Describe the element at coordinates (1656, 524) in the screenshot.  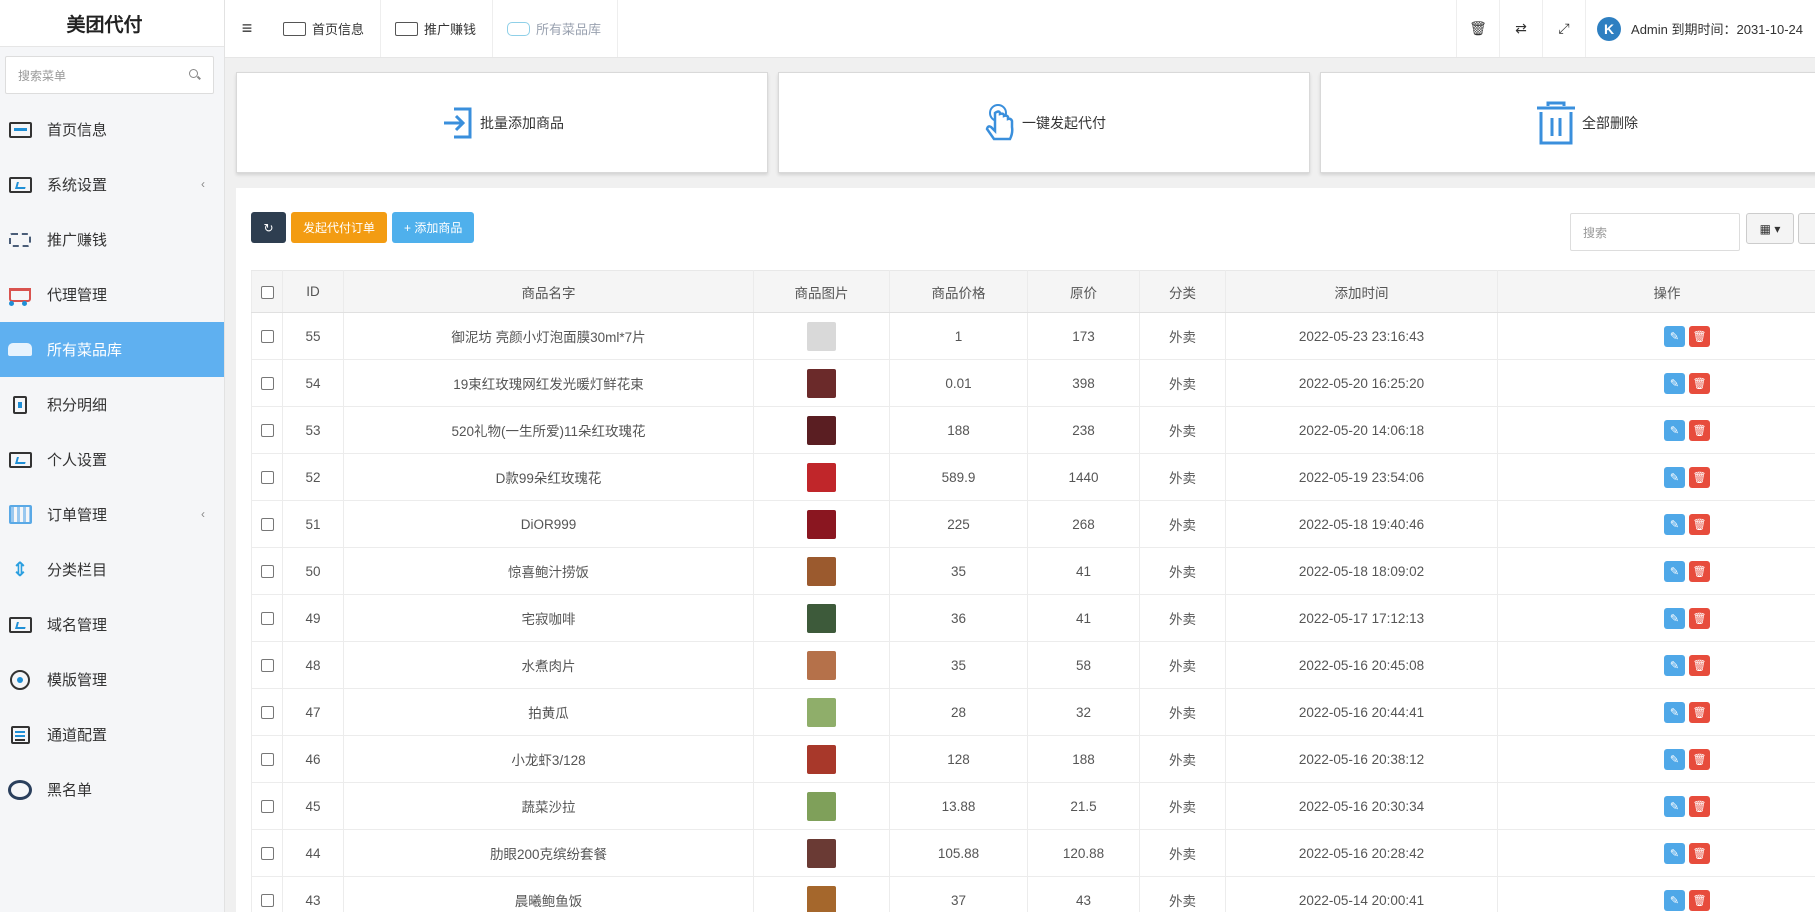
I see `cell-actions: ✎ 🗑` at that location.